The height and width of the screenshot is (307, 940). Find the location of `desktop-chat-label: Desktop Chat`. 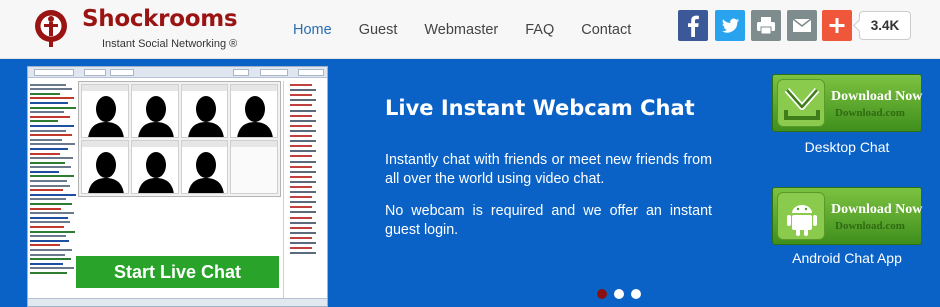

desktop-chat-label: Desktop Chat is located at coordinates (847, 147).